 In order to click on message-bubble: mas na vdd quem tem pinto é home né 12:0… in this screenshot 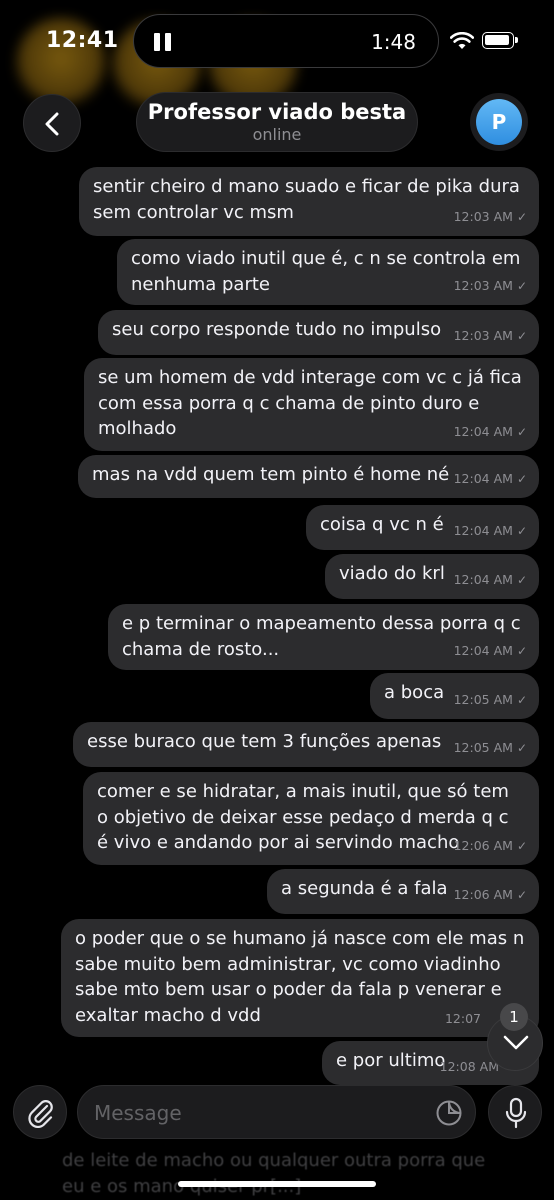, I will do `click(308, 476)`.